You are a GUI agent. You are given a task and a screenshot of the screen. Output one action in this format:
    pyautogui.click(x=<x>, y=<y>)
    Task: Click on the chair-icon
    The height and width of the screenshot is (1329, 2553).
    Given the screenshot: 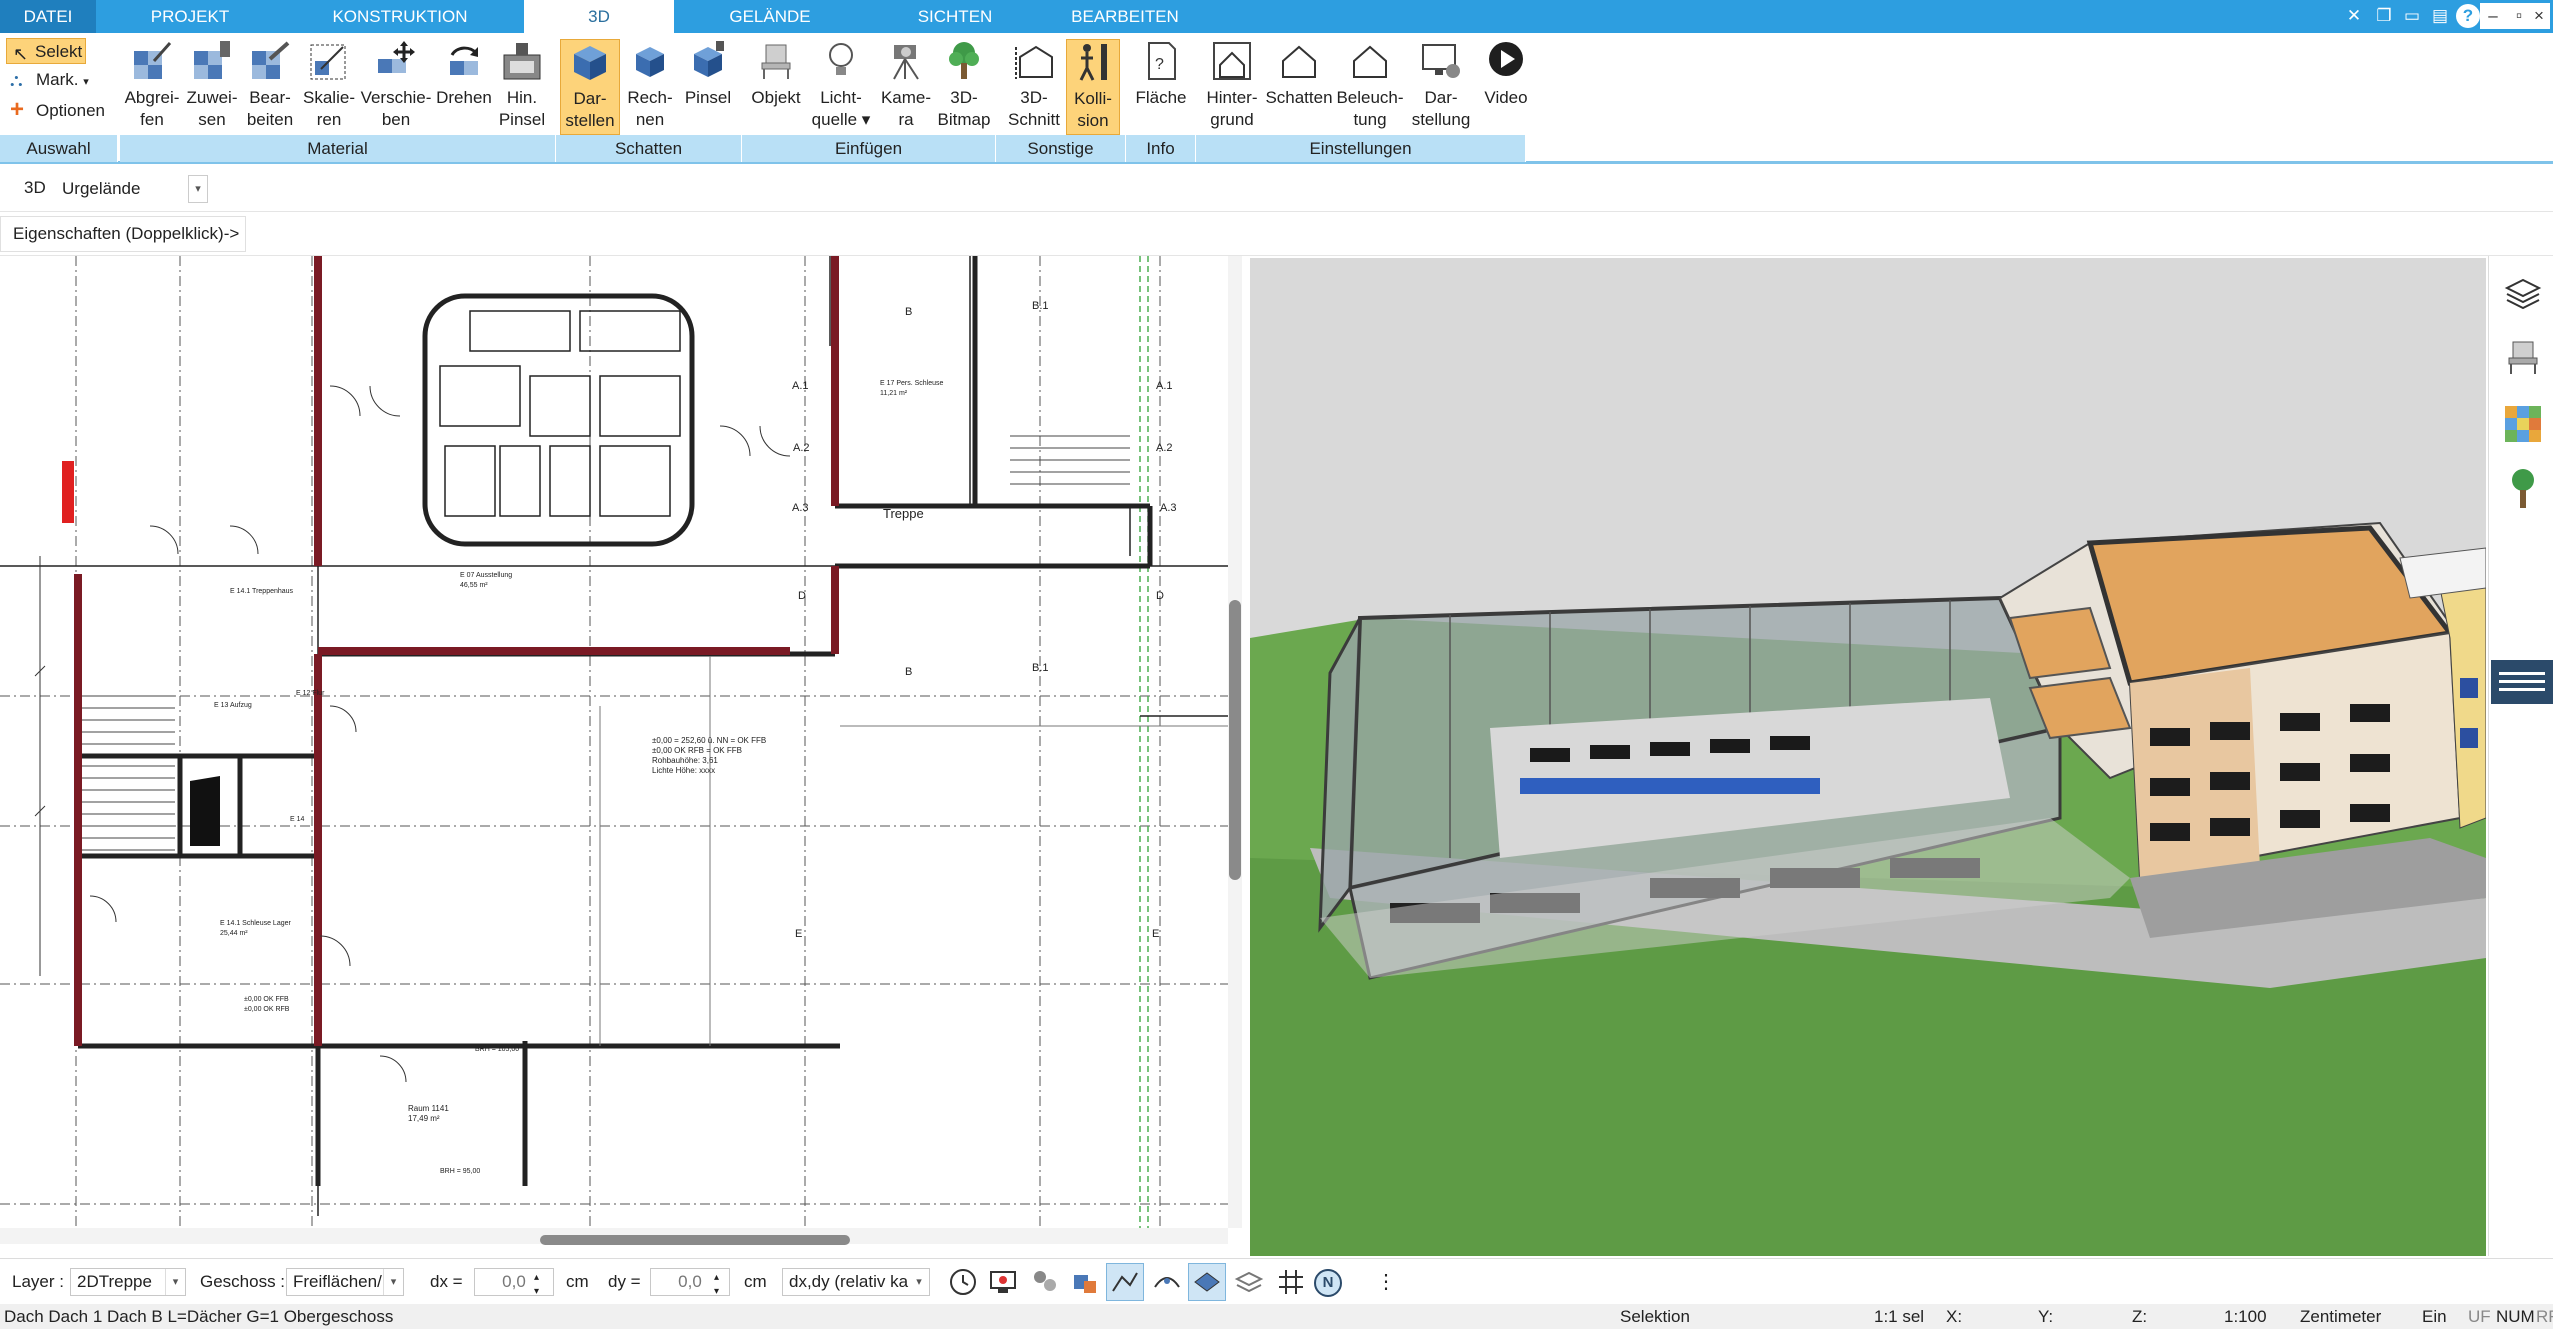 What is the action you would take?
    pyautogui.click(x=776, y=61)
    